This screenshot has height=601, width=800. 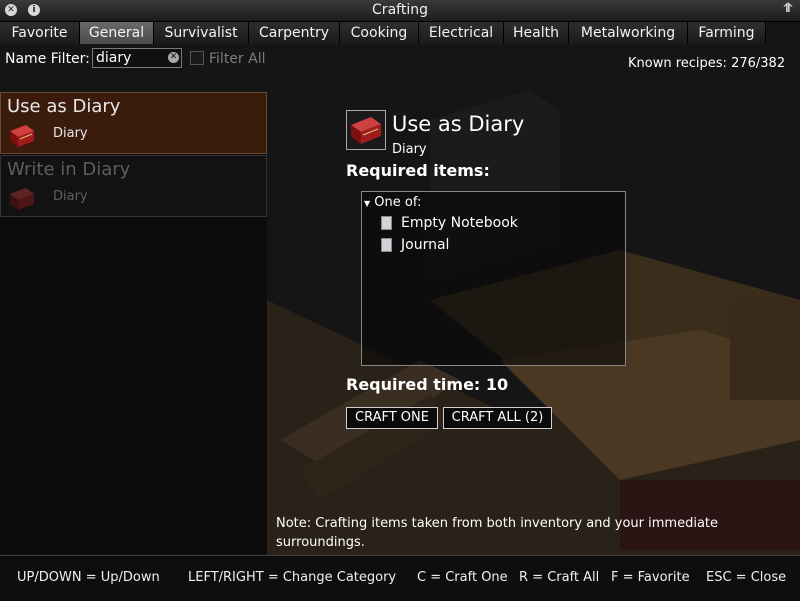 I want to click on collapse-icon: ⥣, so click(x=788, y=8).